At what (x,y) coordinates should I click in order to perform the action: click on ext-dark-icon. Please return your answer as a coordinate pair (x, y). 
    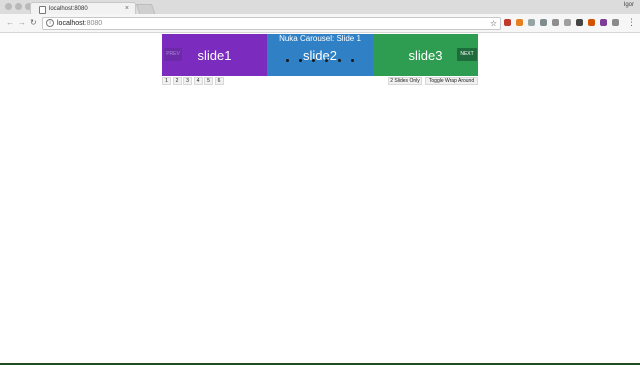
    Looking at the image, I should click on (579, 22).